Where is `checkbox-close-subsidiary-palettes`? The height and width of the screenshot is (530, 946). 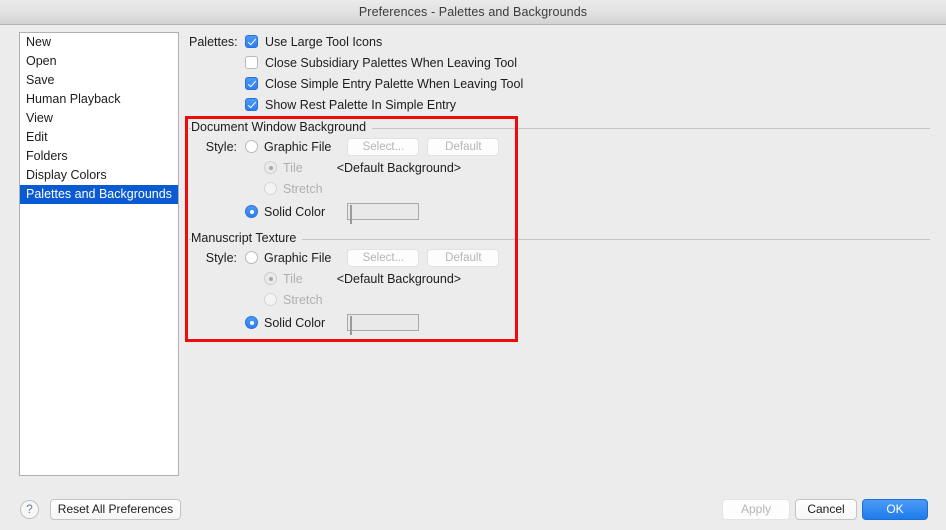
checkbox-close-subsidiary-palettes is located at coordinates (251, 62).